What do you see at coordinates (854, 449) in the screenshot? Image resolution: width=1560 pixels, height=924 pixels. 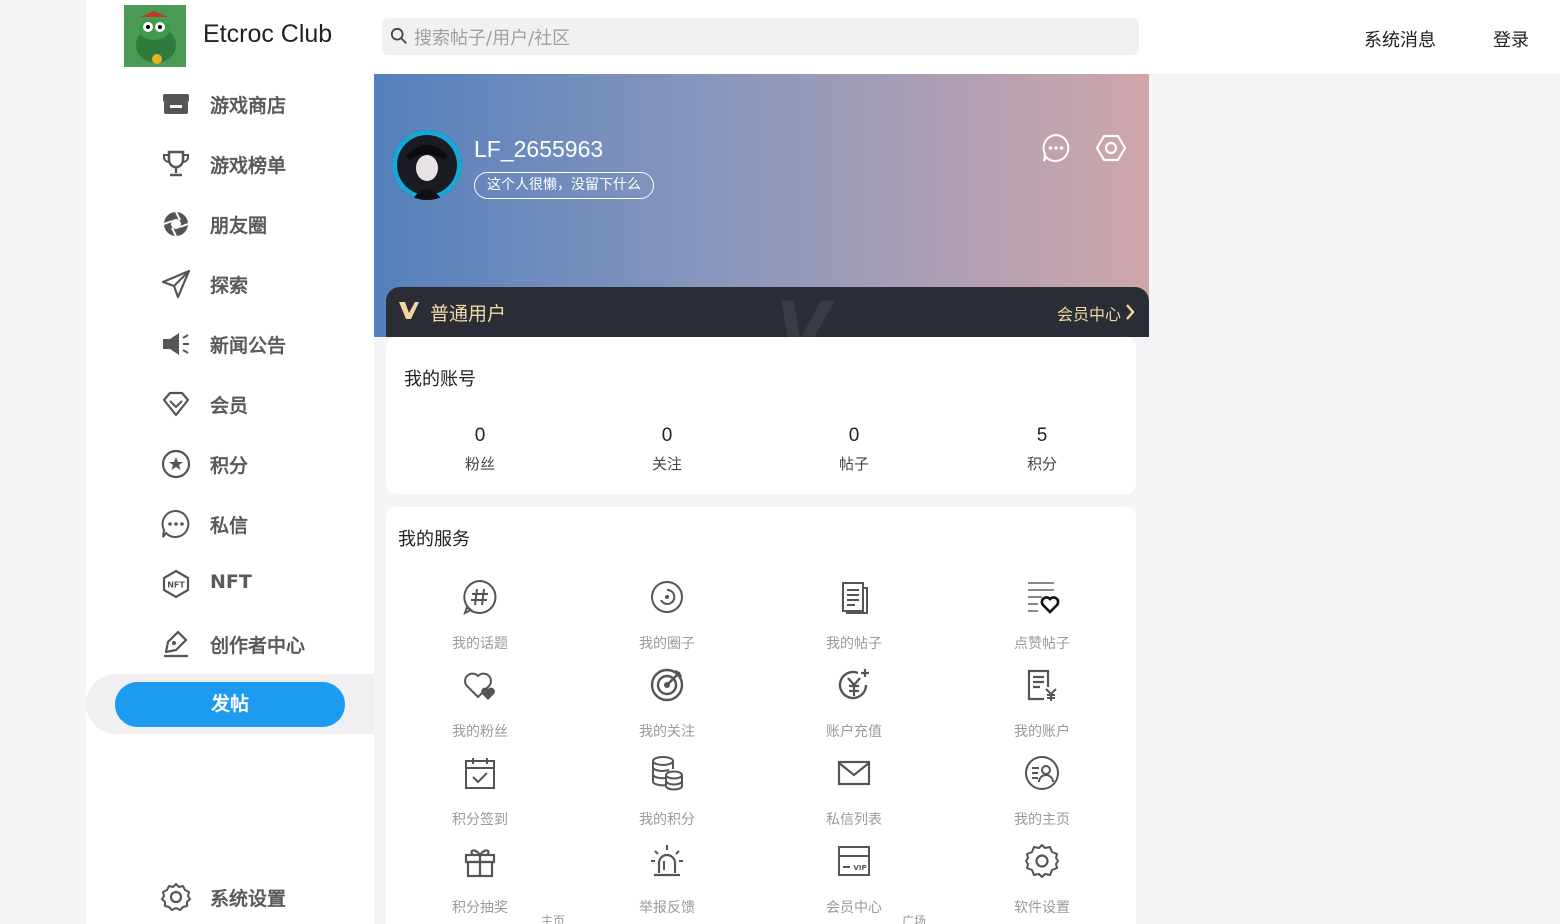 I see `stat-posts: 0 帖子` at bounding box center [854, 449].